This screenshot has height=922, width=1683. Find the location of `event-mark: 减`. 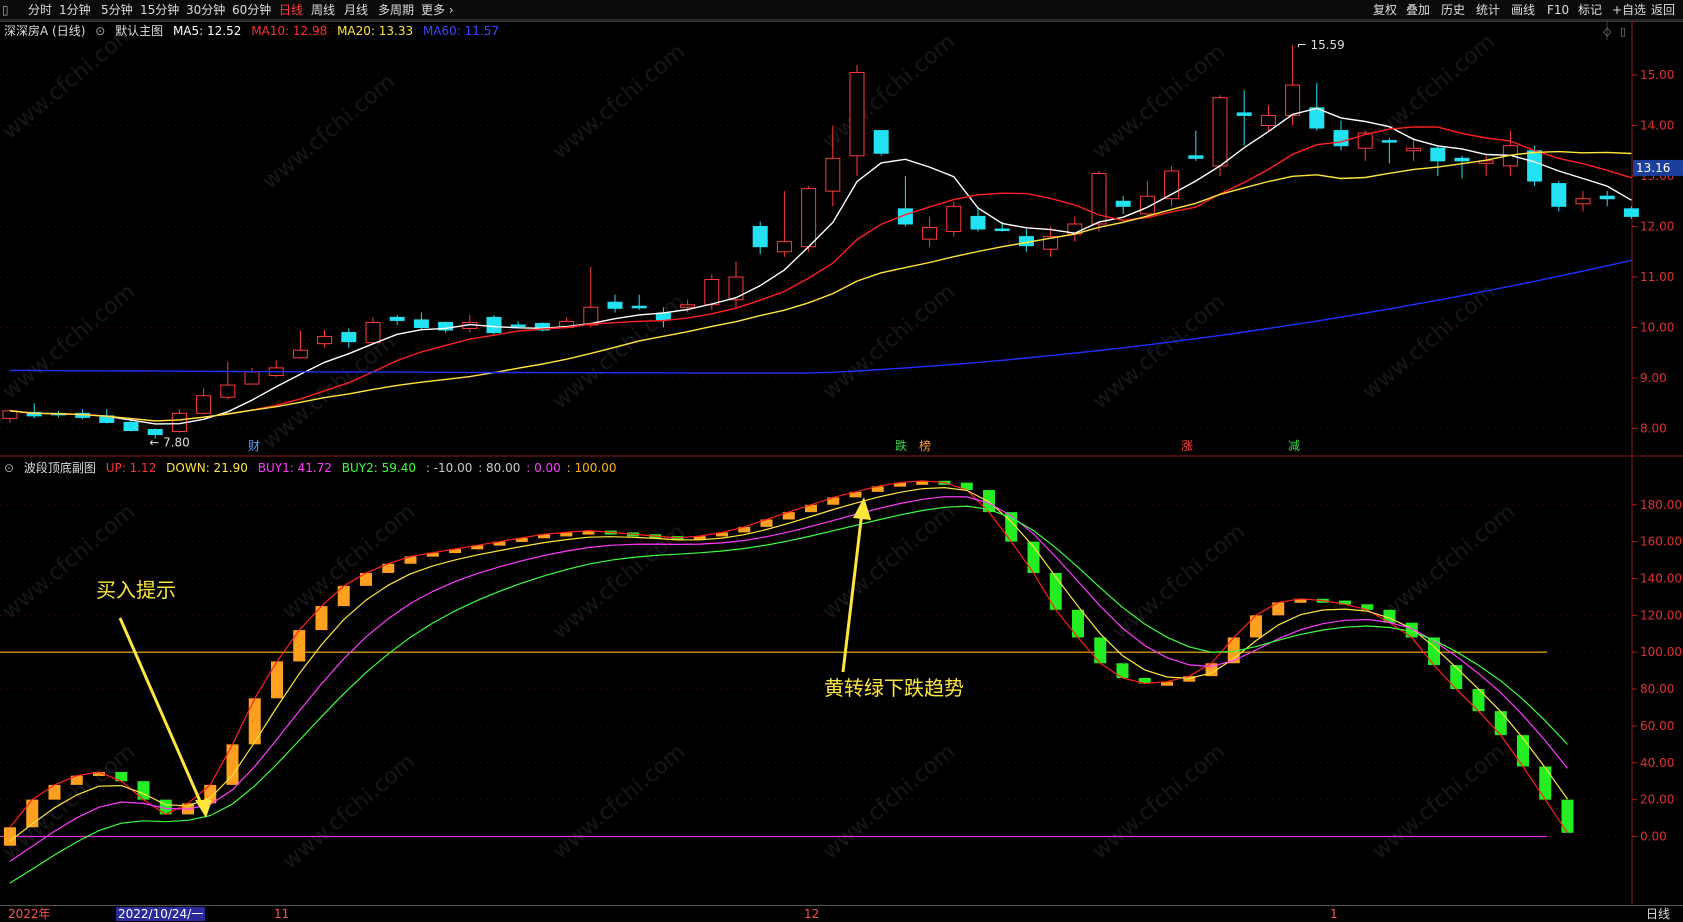

event-mark: 减 is located at coordinates (1294, 446).